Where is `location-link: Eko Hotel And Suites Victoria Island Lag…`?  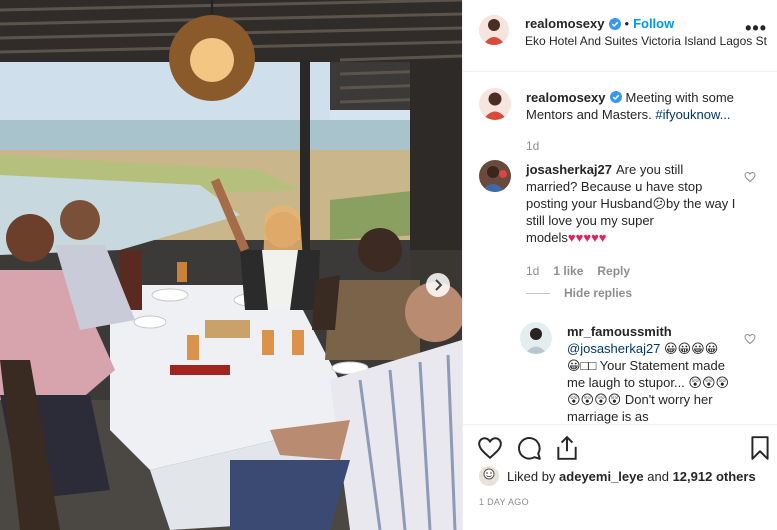 location-link: Eko Hotel And Suites Victoria Island Lag… is located at coordinates (646, 41).